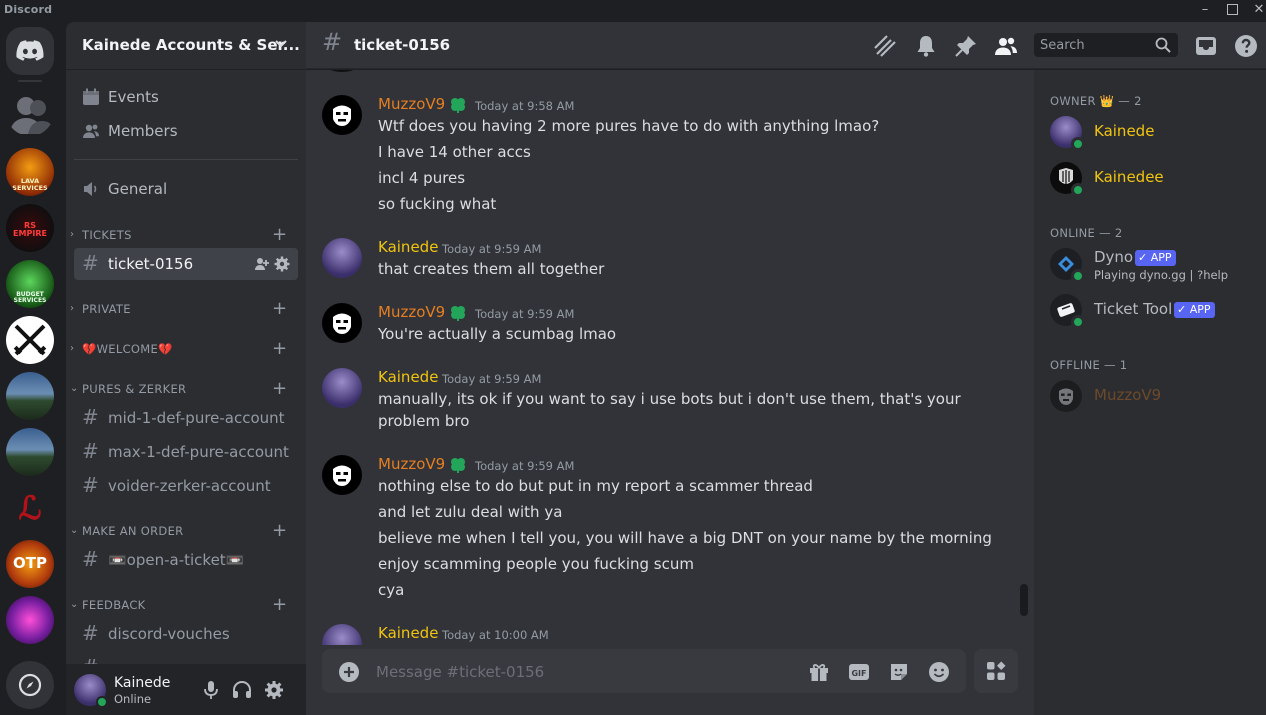 The width and height of the screenshot is (1266, 715). Describe the element at coordinates (1206, 46) in the screenshot. I see `inbox-icon` at that location.